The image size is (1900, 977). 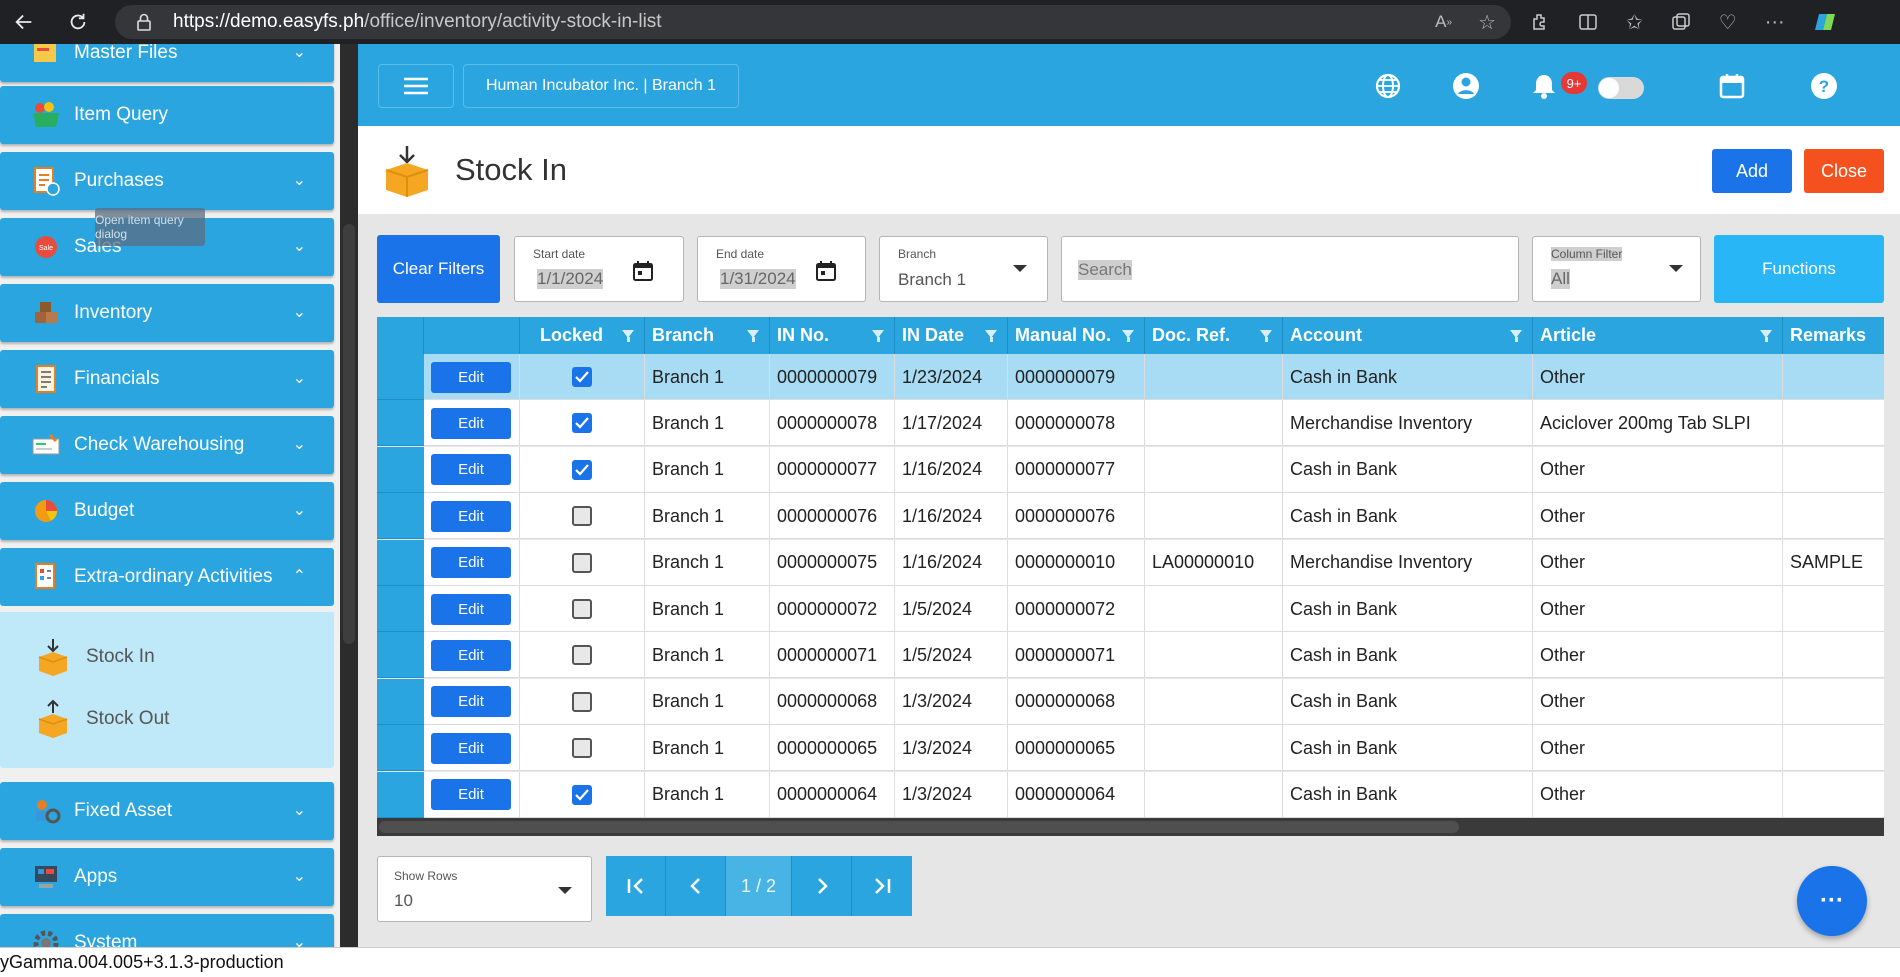 I want to click on sidebar-scrollbar, so click(x=349, y=495).